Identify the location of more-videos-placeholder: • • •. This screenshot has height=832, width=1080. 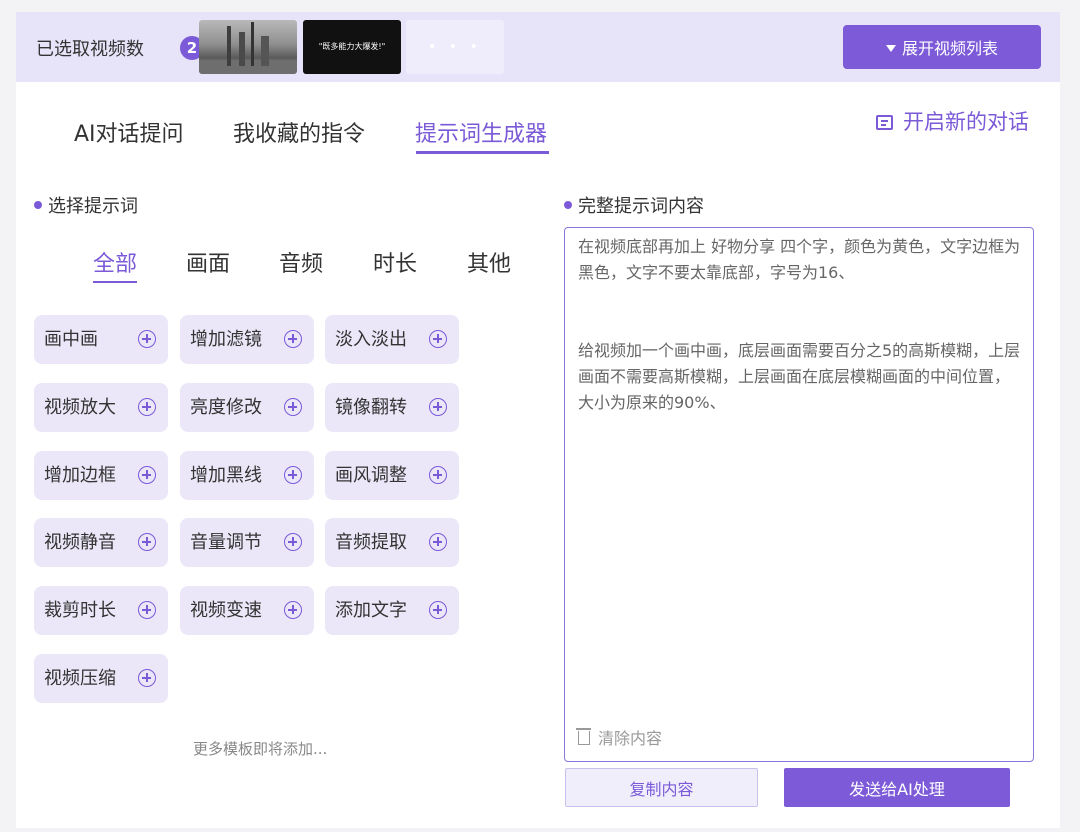
(455, 47).